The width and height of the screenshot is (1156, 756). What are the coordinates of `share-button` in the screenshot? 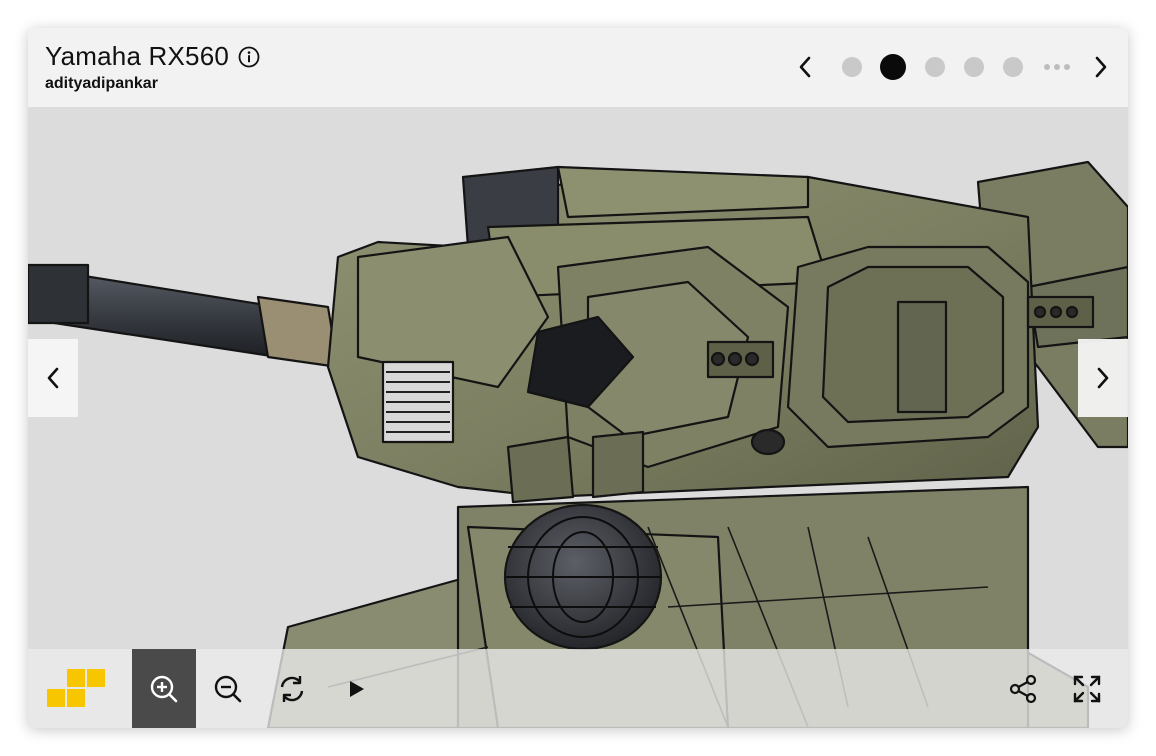 It's located at (1023, 688).